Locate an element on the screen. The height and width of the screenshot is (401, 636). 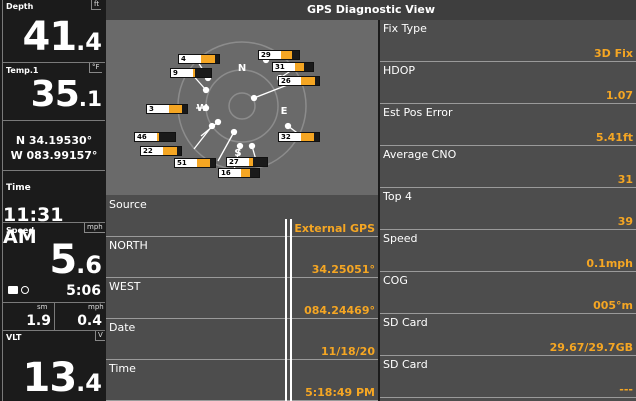
right_cells-cell: SD Card --- is located at coordinates (508, 377).